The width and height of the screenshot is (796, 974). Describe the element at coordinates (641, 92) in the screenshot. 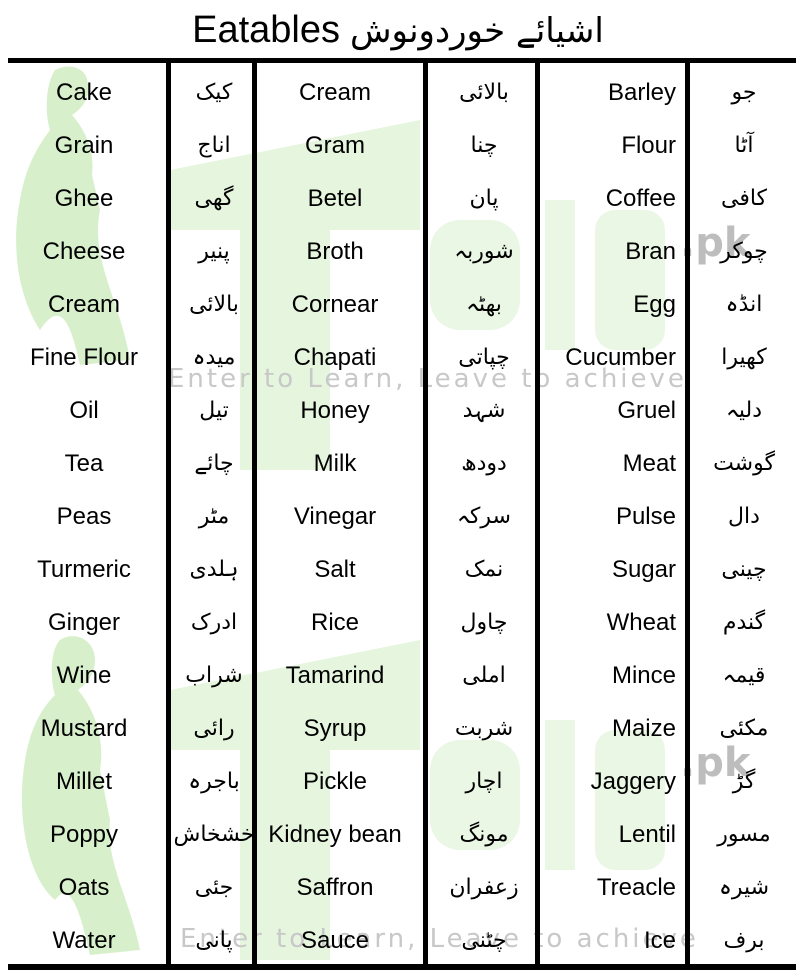

I see `english-word: Barley` at that location.